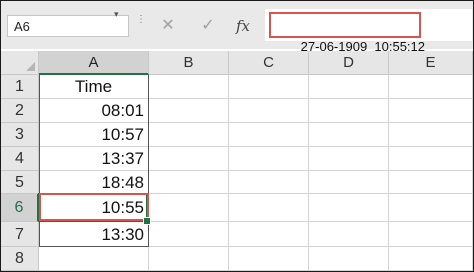 The width and height of the screenshot is (474, 272). What do you see at coordinates (189, 182) in the screenshot?
I see `cell-b5` at bounding box center [189, 182].